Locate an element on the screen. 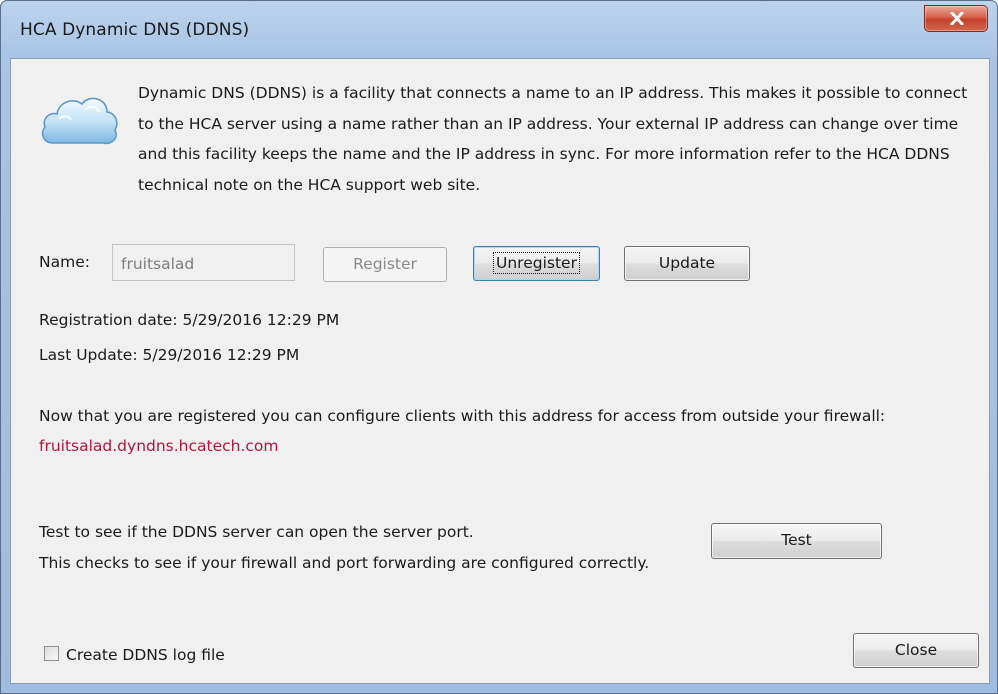 This screenshot has height=694, width=998. ddns-hostname: fruitsalad.dyndns.hcatech.com is located at coordinates (159, 446).